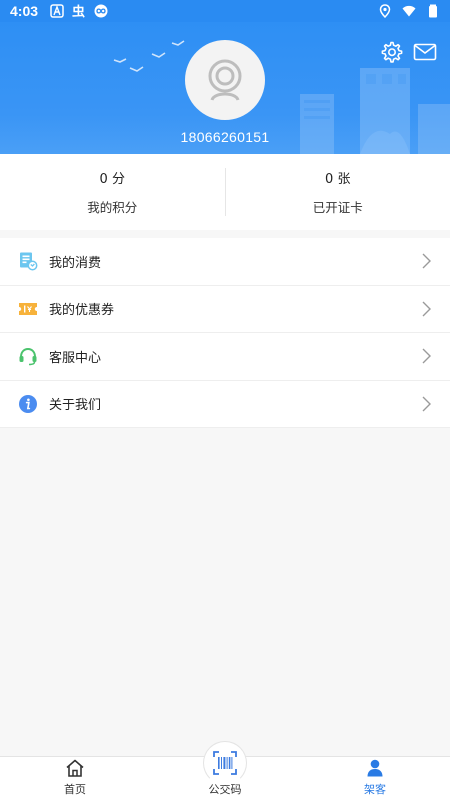  Describe the element at coordinates (75, 789) in the screenshot. I see `tab-home-label: 首页` at that location.